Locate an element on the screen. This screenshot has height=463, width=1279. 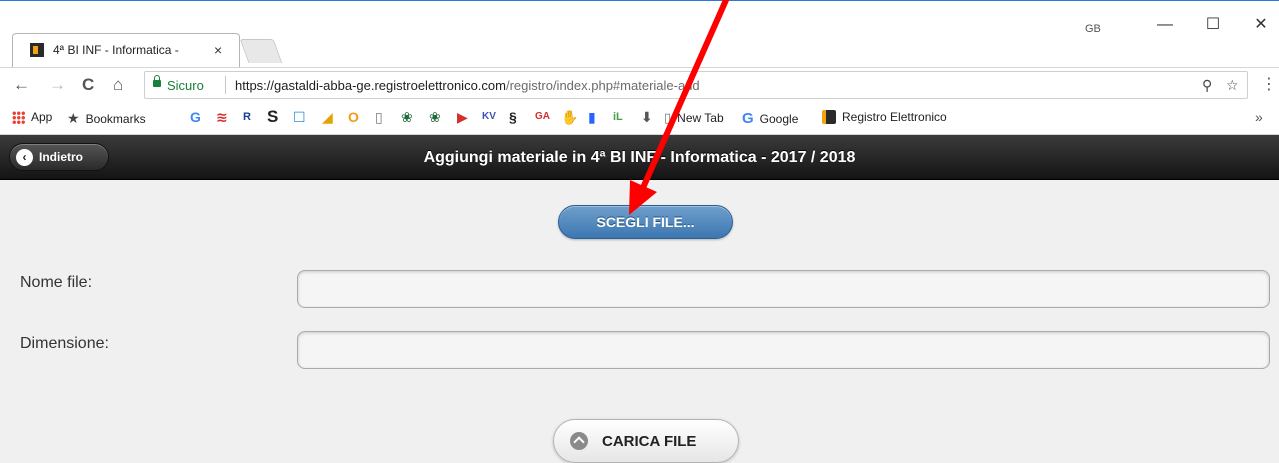
apps-grid-icon is located at coordinates (18, 117).